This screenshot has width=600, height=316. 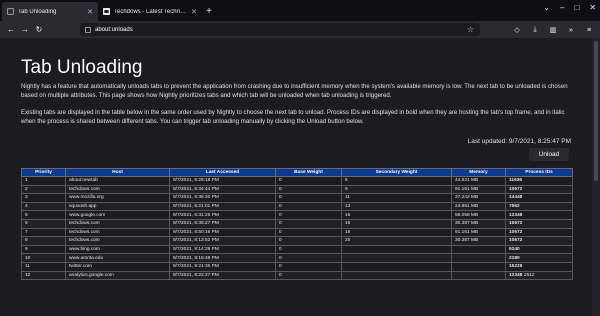 I want to click on library-icon: ▥, so click(x=553, y=30).